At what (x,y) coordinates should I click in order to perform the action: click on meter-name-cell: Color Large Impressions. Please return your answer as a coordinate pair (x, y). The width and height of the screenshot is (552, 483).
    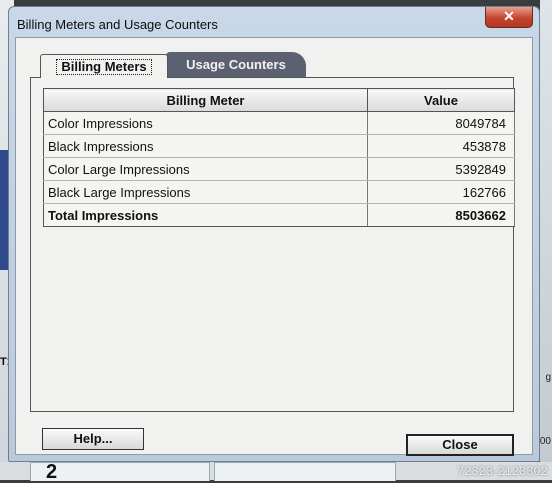
    Looking at the image, I should click on (205, 169).